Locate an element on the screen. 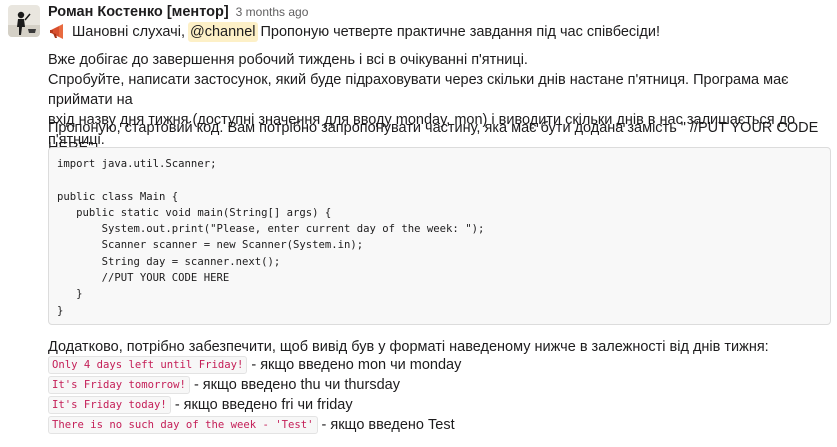  message-timestamp: 3 months ago is located at coordinates (272, 12).